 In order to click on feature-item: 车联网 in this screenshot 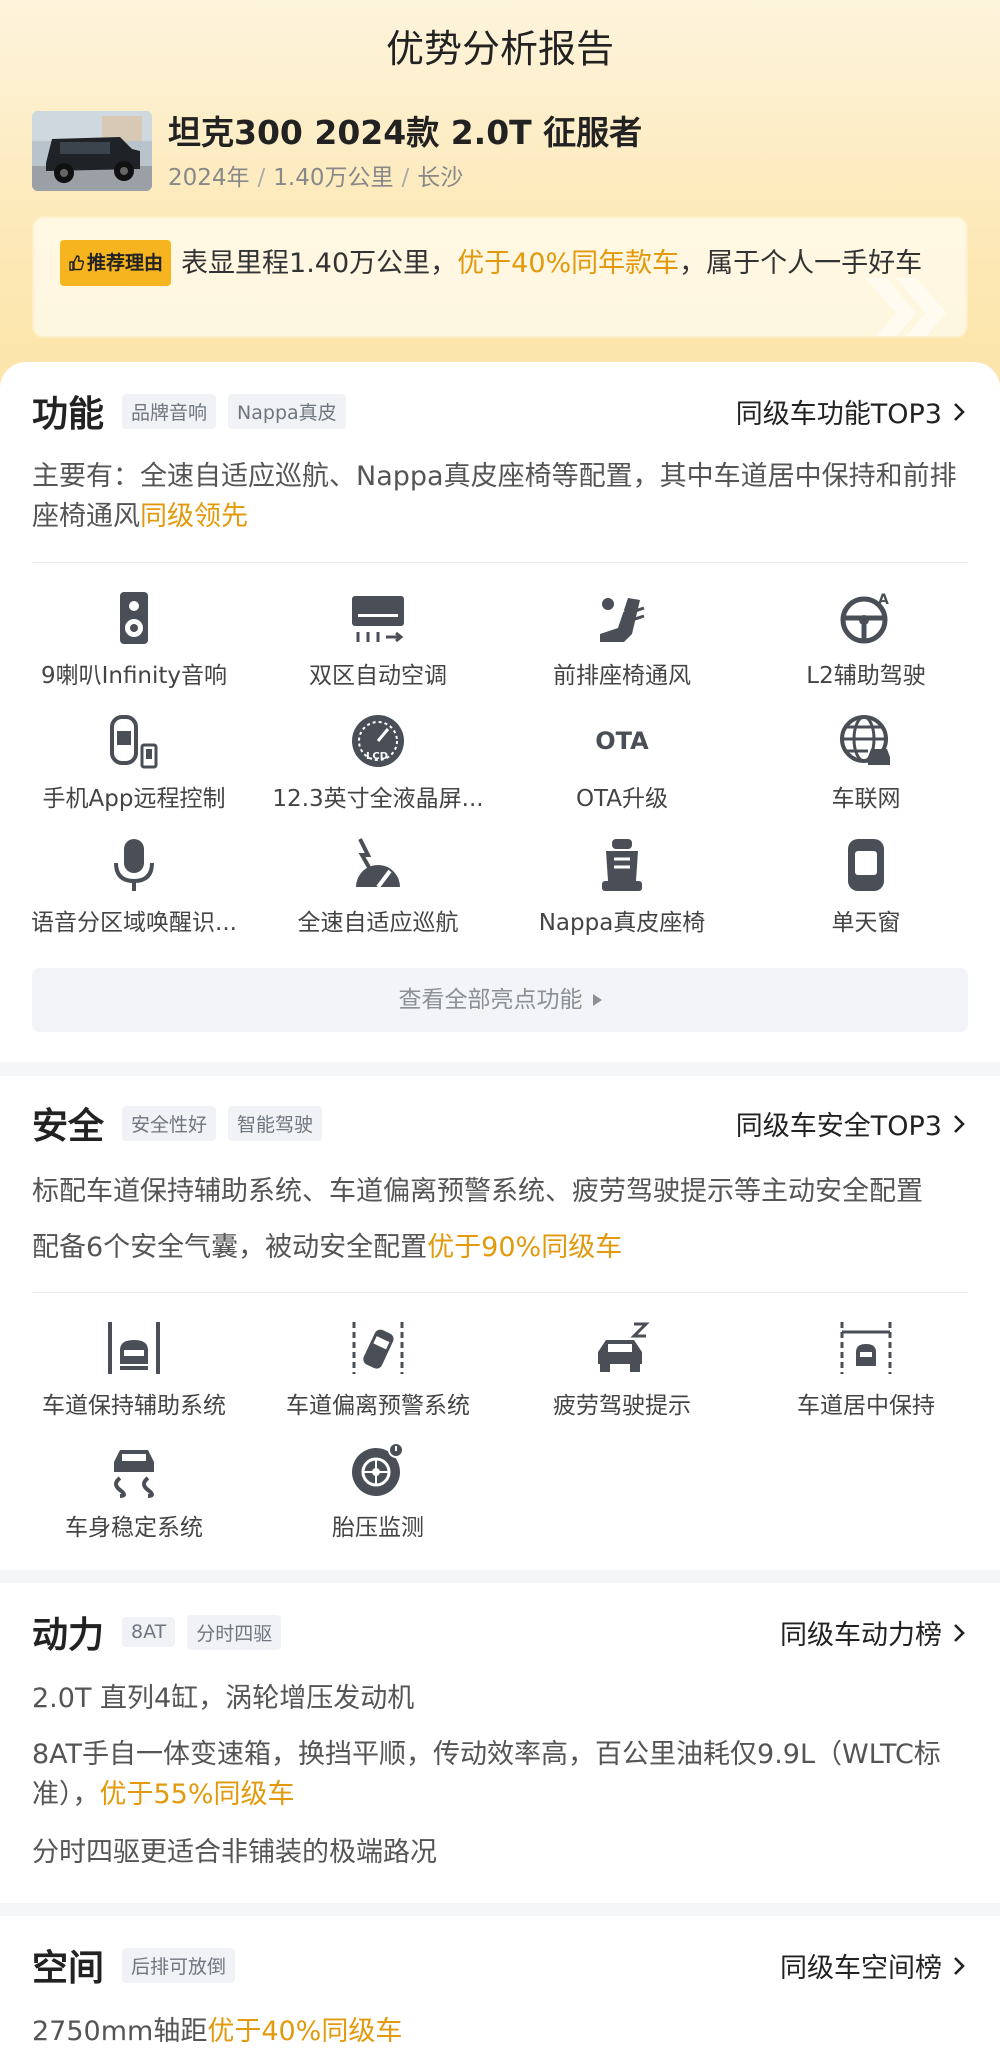, I will do `click(866, 763)`.